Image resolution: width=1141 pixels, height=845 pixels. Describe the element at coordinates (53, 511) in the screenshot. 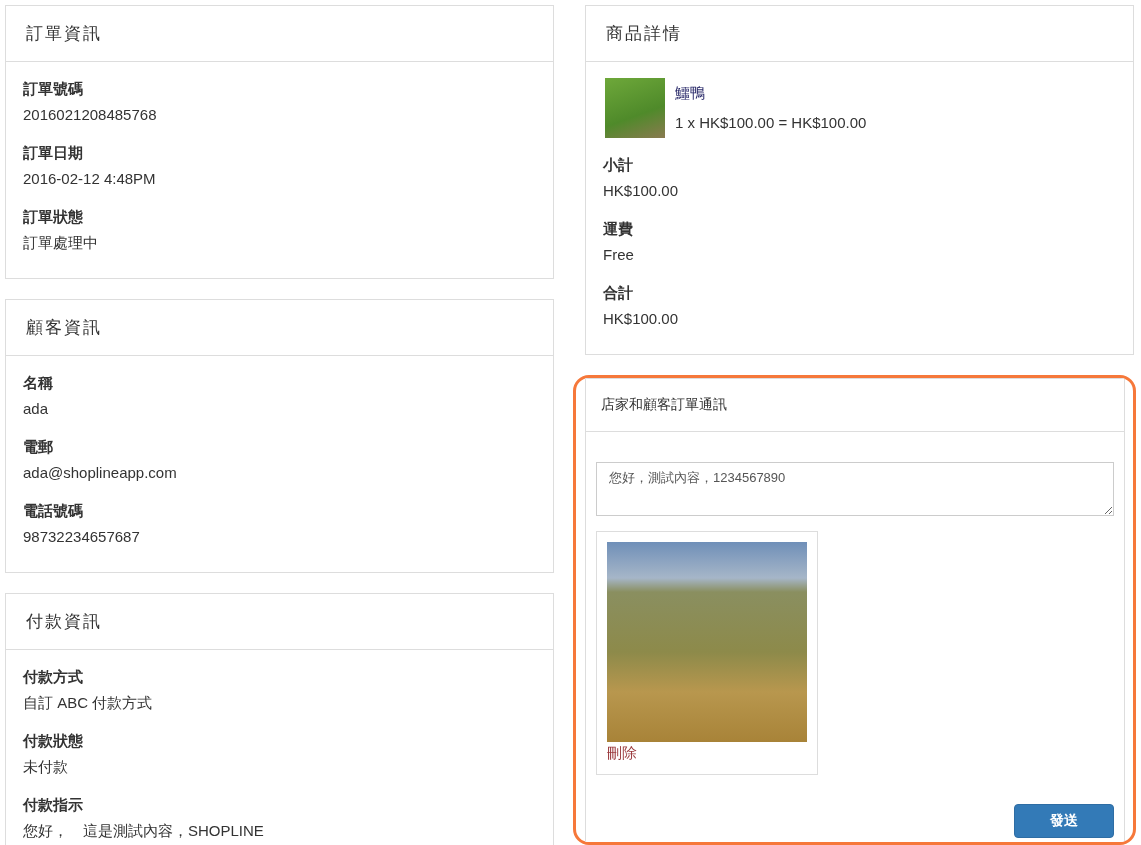

I see `field-label: 電話號碼` at that location.